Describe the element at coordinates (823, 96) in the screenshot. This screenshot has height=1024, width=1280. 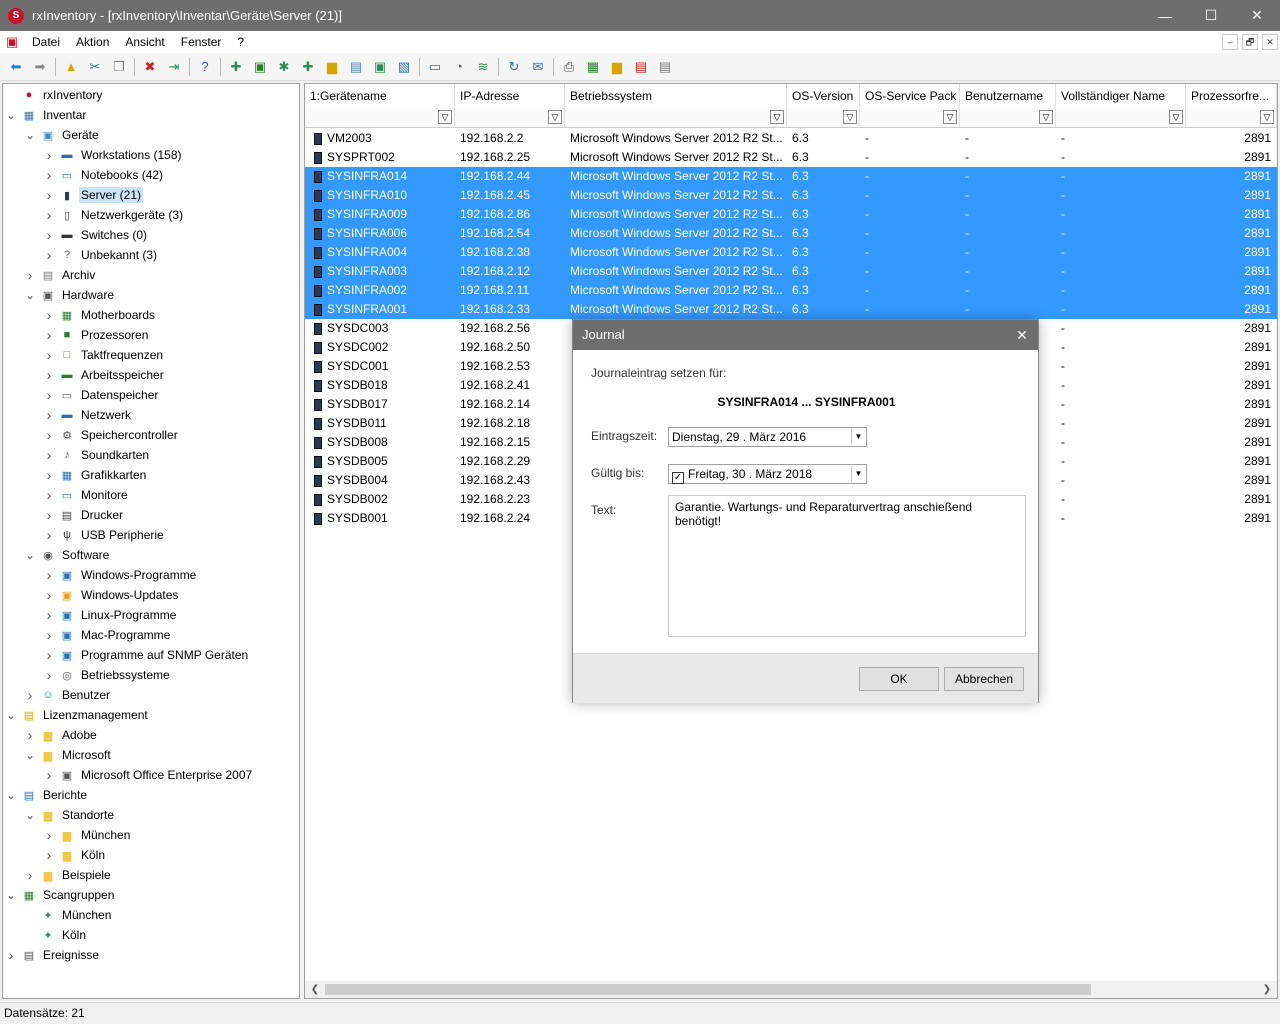
I see `col-os-version-header: OS-Version` at that location.